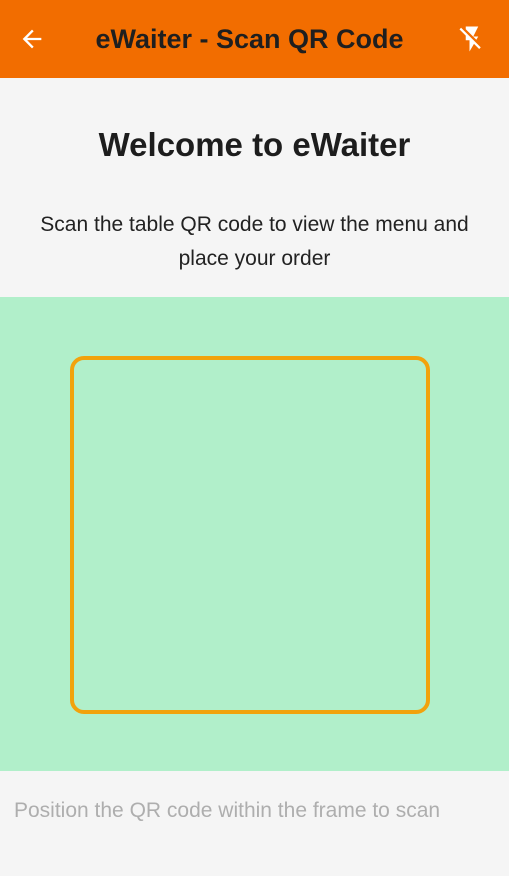 The image size is (509, 876). I want to click on arrow-back-icon, so click(32, 39).